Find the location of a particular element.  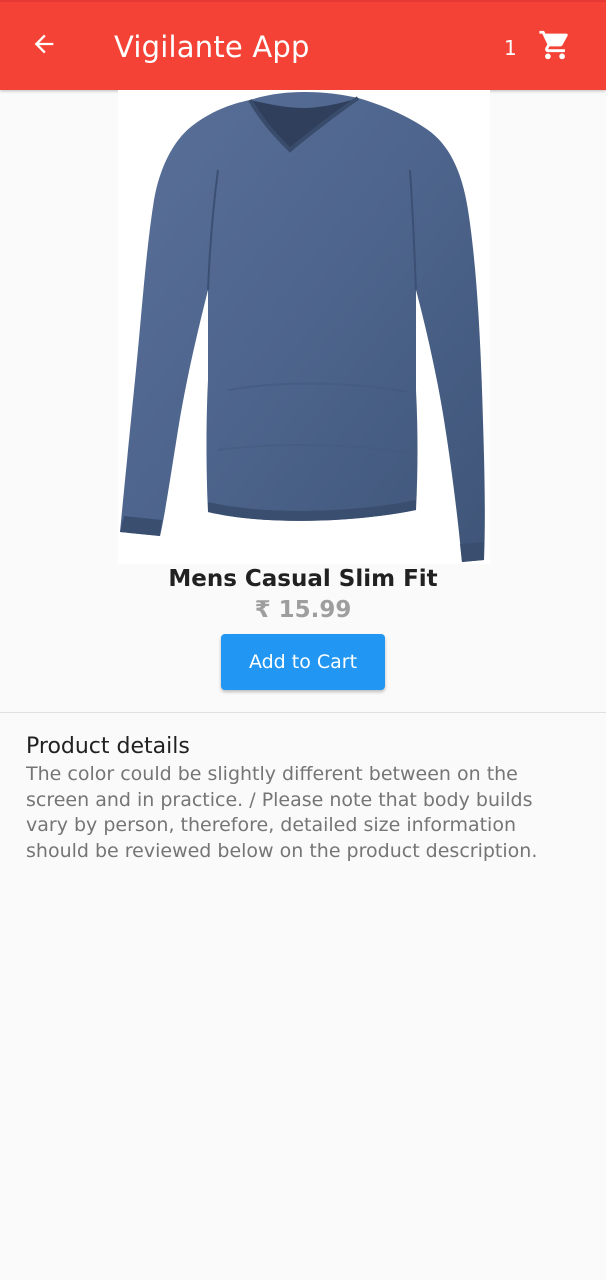

app-title: Vigilante App is located at coordinates (212, 47).